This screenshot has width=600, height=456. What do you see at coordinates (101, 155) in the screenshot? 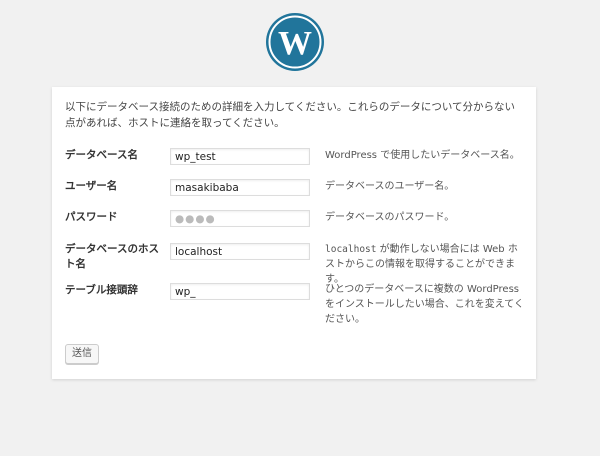
I see `db-name-label: データベース名` at bounding box center [101, 155].